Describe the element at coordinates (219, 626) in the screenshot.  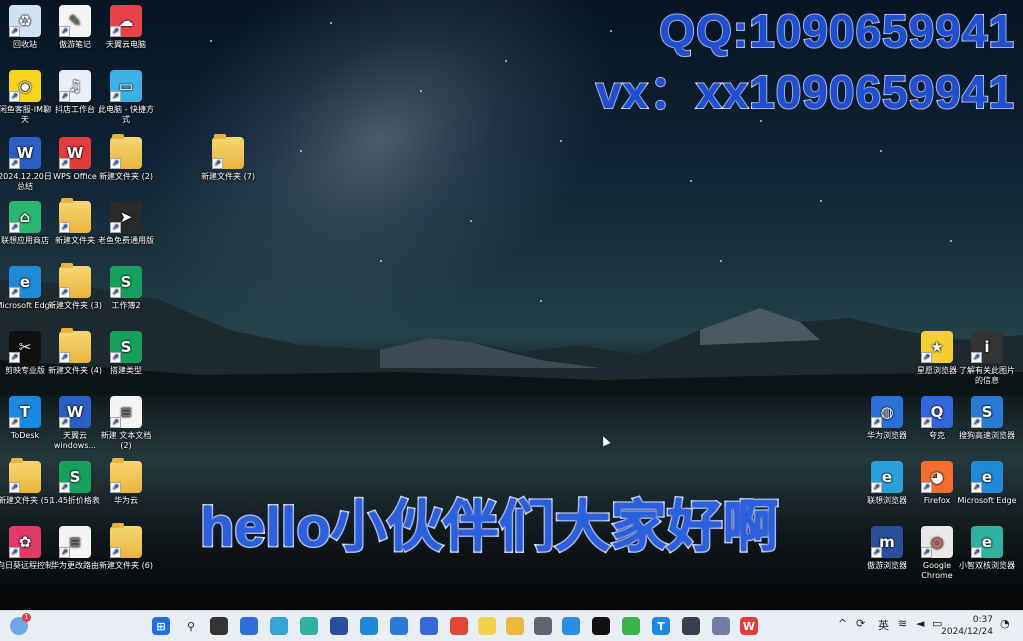
I see `task-view-icon` at that location.